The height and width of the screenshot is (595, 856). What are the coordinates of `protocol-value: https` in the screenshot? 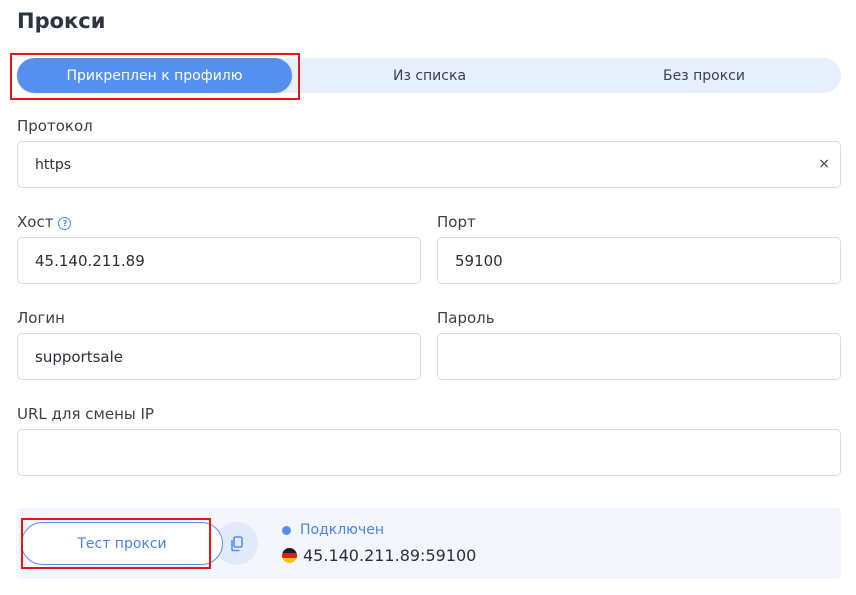 It's located at (53, 164).